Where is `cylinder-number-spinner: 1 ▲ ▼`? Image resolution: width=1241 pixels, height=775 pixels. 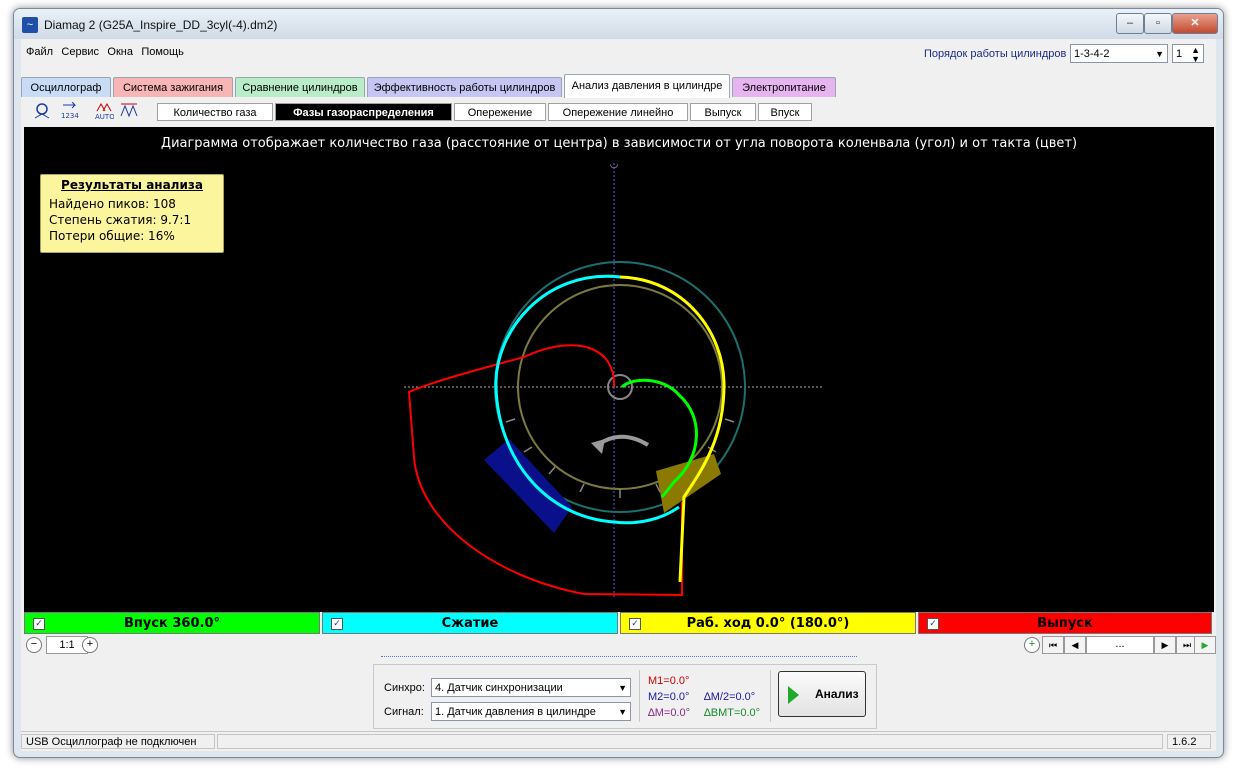
cylinder-number-spinner: 1 ▲ ▼ is located at coordinates (1188, 54).